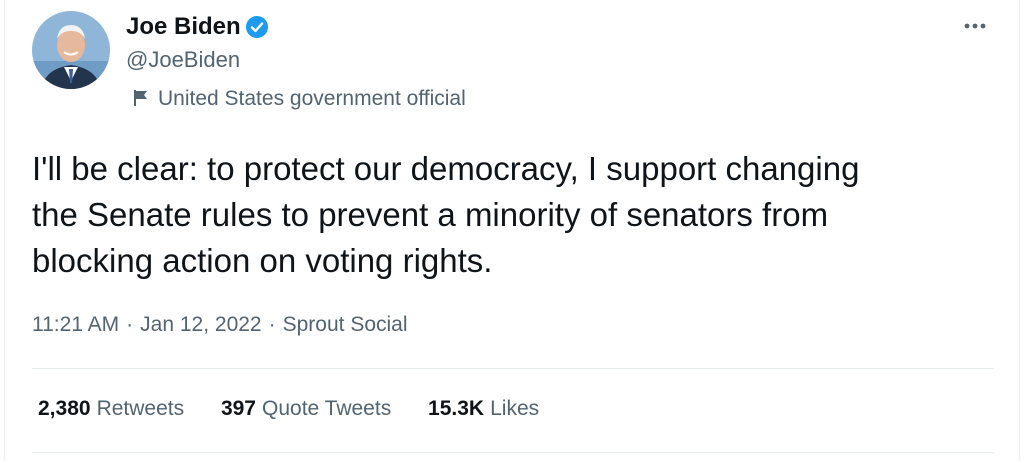 Image resolution: width=1024 pixels, height=461 pixels. What do you see at coordinates (238, 408) in the screenshot?
I see `quote-tweets-count: 397` at bounding box center [238, 408].